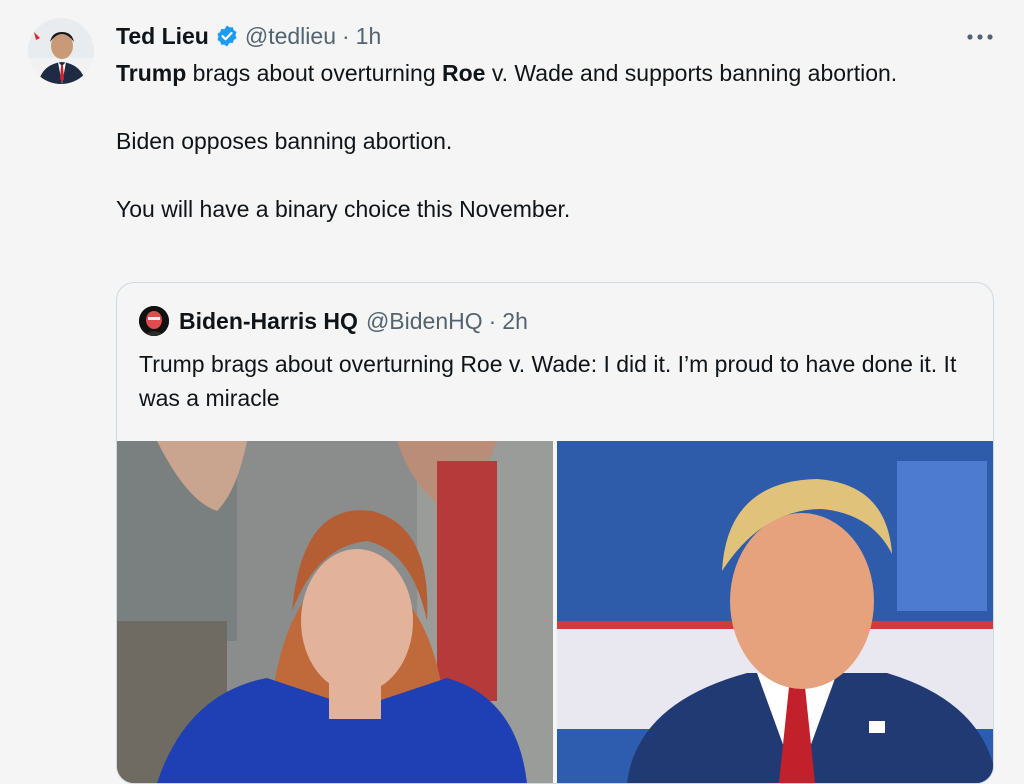  Describe the element at coordinates (290, 36) in the screenshot. I see `author-handle: @tedlieu` at that location.